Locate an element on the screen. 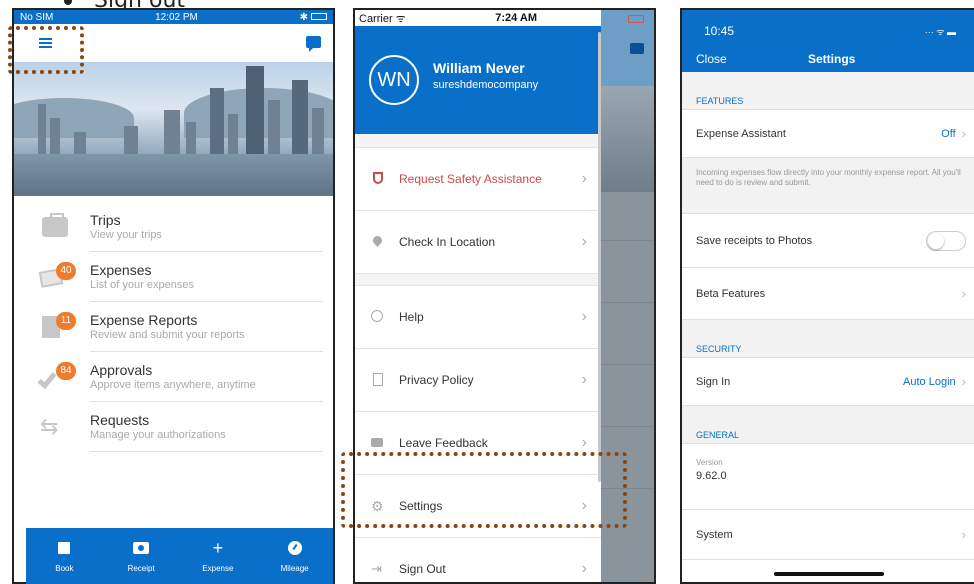 The height and width of the screenshot is (584, 974). drawer-item-privacy-policy: Privacy Policy › is located at coordinates (478, 380).